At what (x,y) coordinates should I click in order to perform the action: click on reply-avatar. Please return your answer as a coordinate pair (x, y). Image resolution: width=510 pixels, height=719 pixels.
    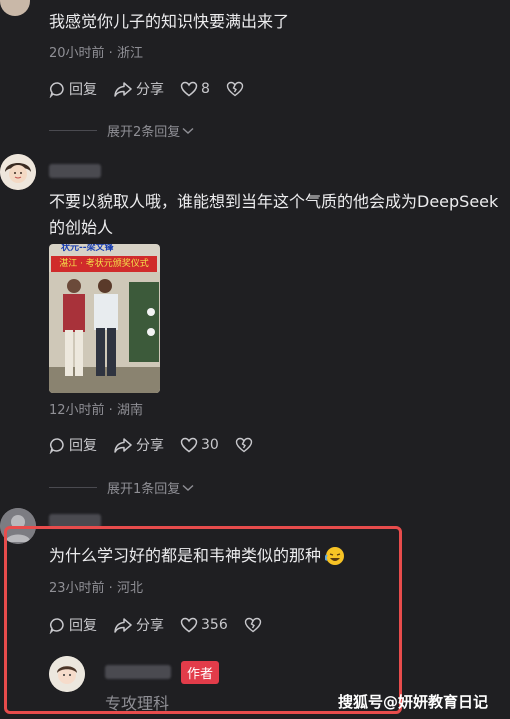
    Looking at the image, I should click on (67, 674).